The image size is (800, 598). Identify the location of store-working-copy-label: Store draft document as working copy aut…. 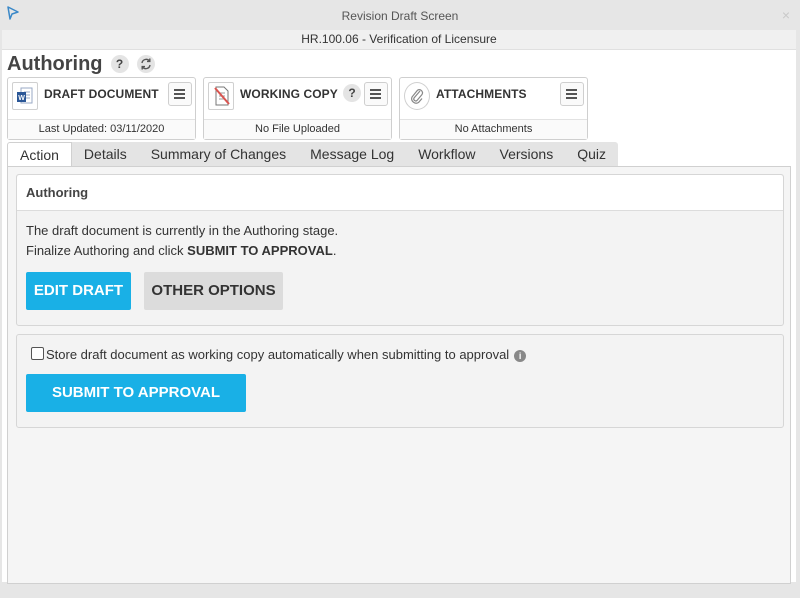
(286, 354).